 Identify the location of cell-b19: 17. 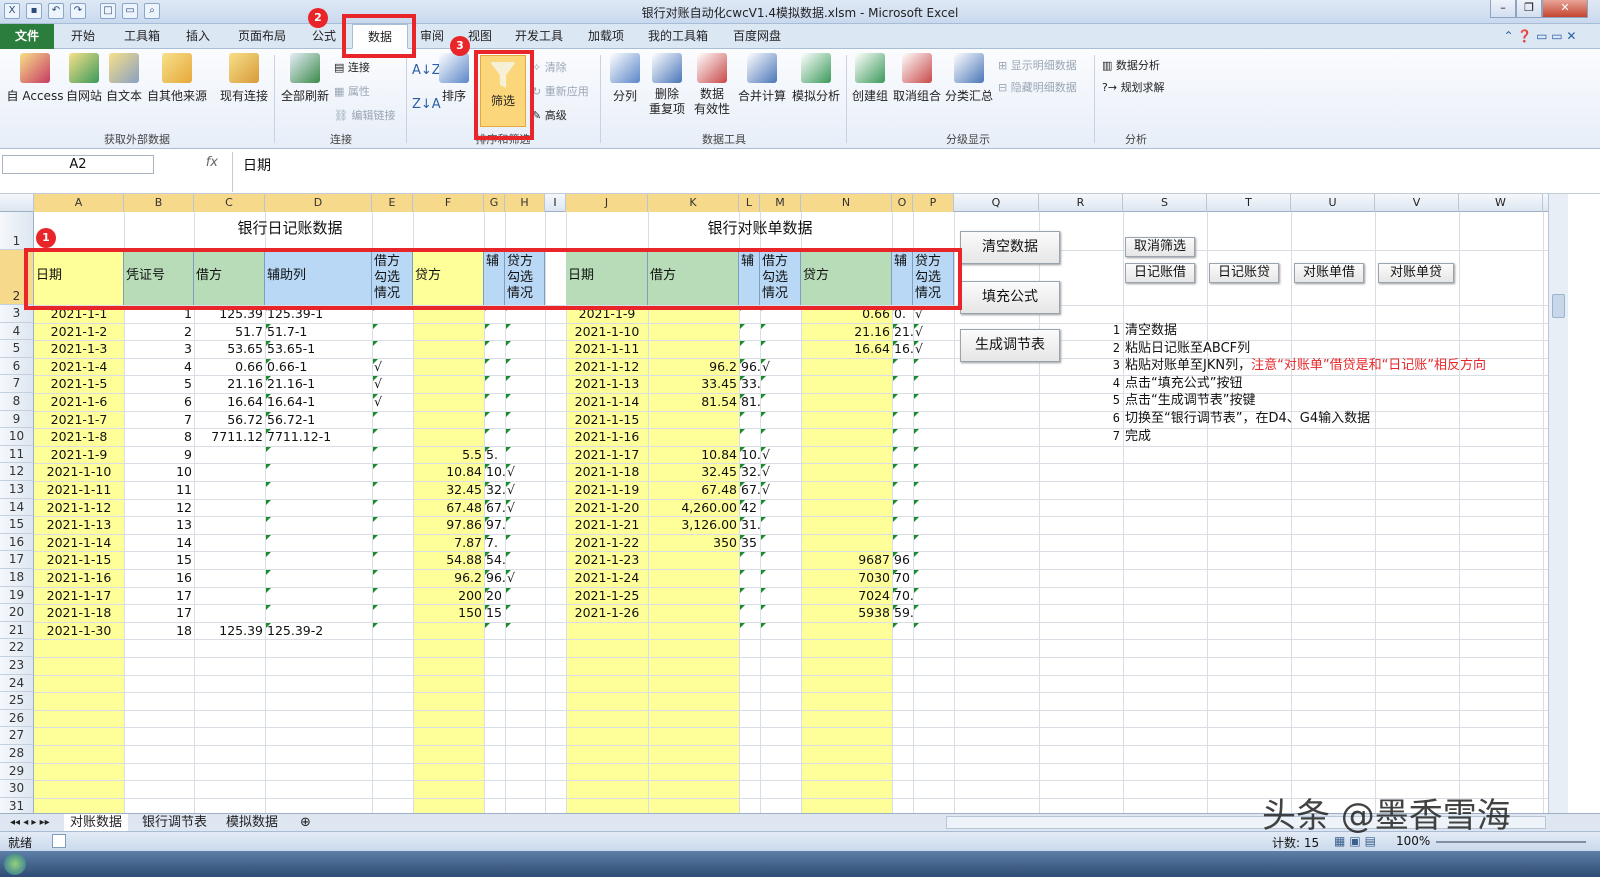
(159, 596).